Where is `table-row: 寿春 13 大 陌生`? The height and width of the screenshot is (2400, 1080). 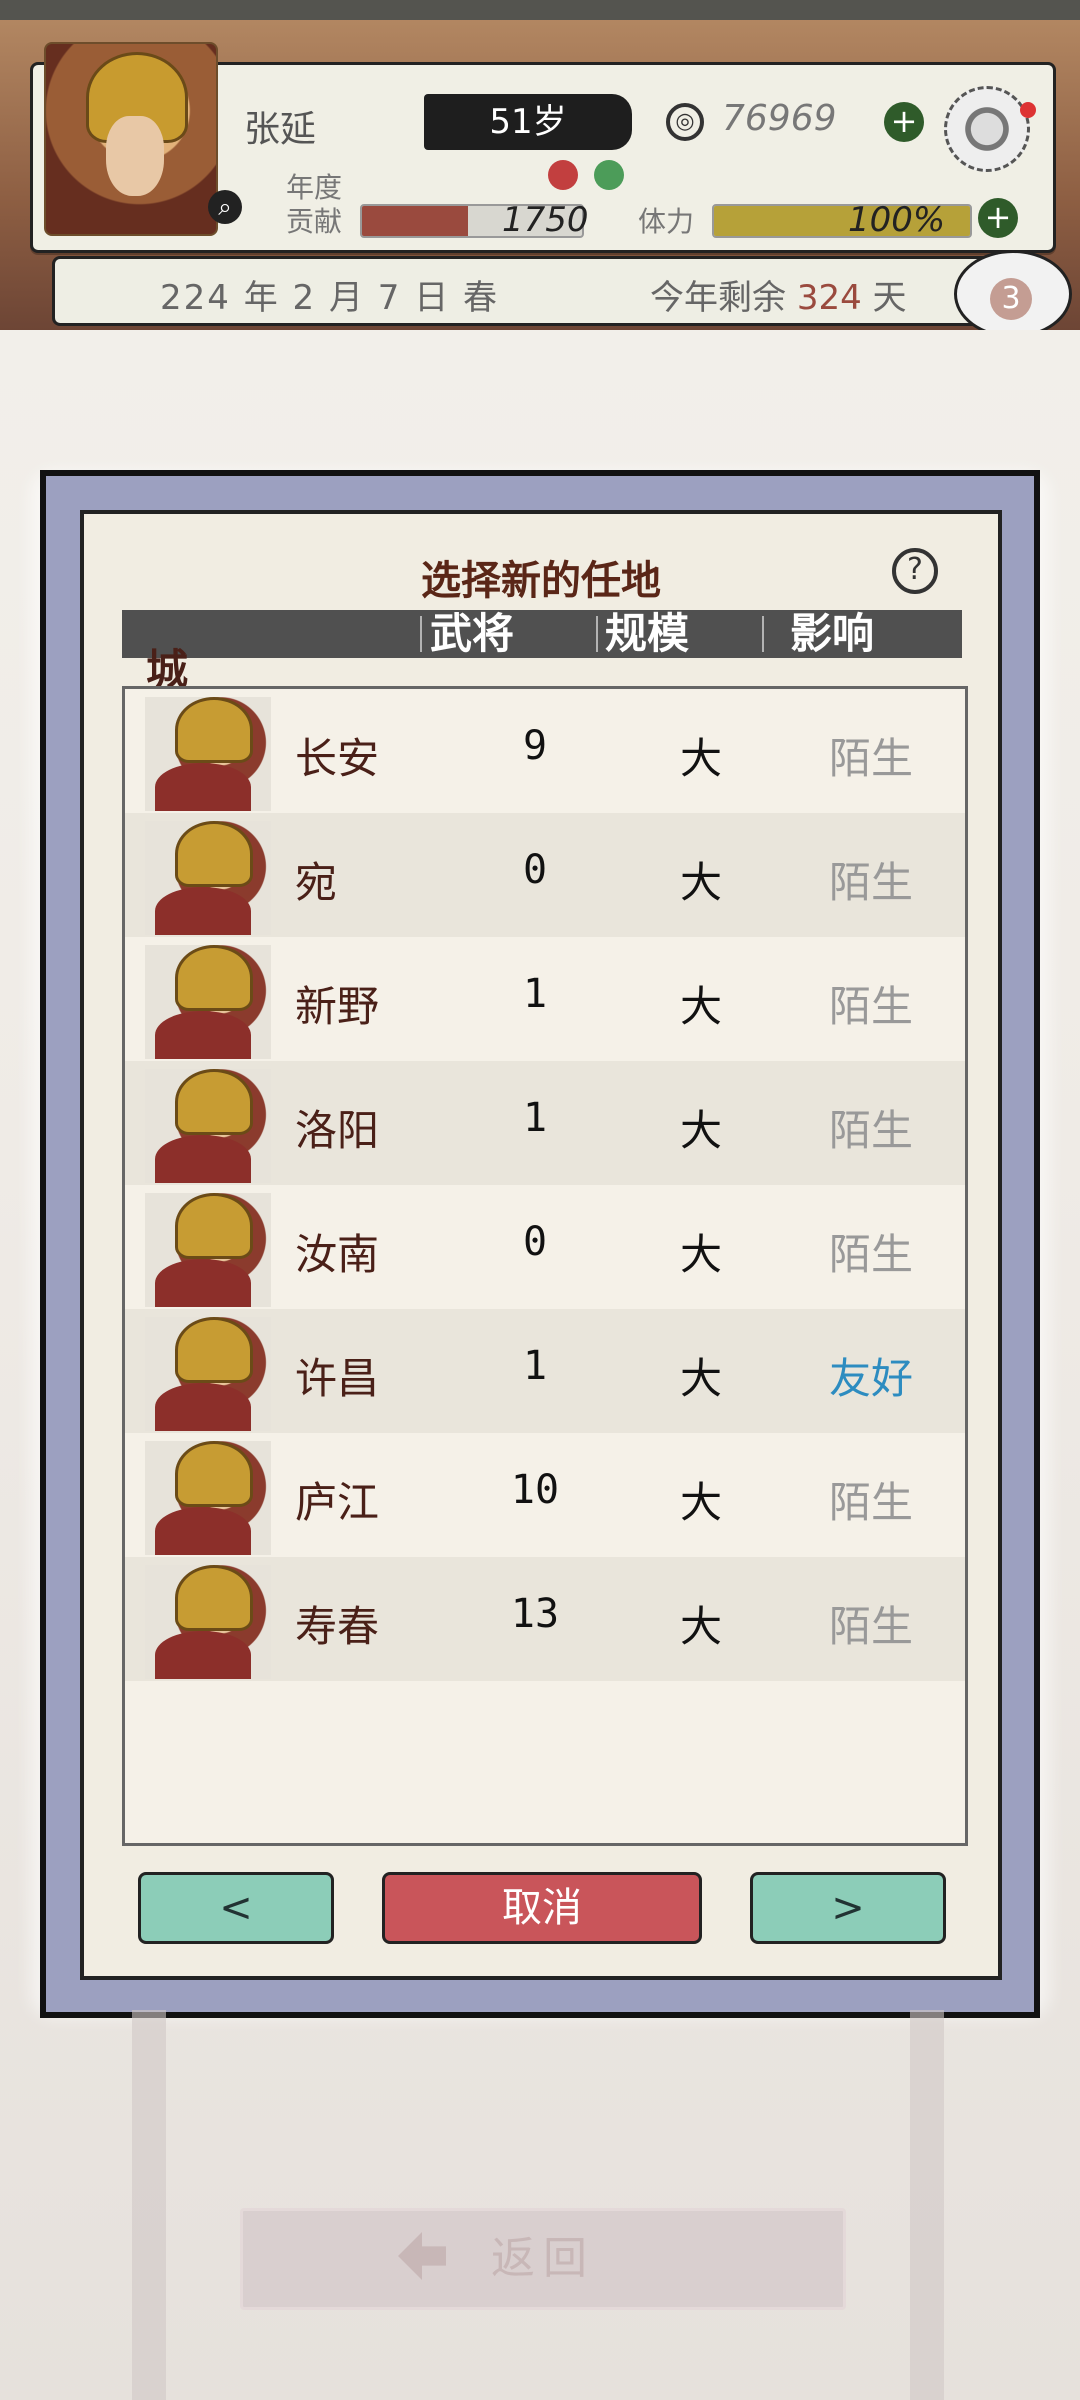
table-row: 寿春 13 大 陌生 is located at coordinates (545, 1619).